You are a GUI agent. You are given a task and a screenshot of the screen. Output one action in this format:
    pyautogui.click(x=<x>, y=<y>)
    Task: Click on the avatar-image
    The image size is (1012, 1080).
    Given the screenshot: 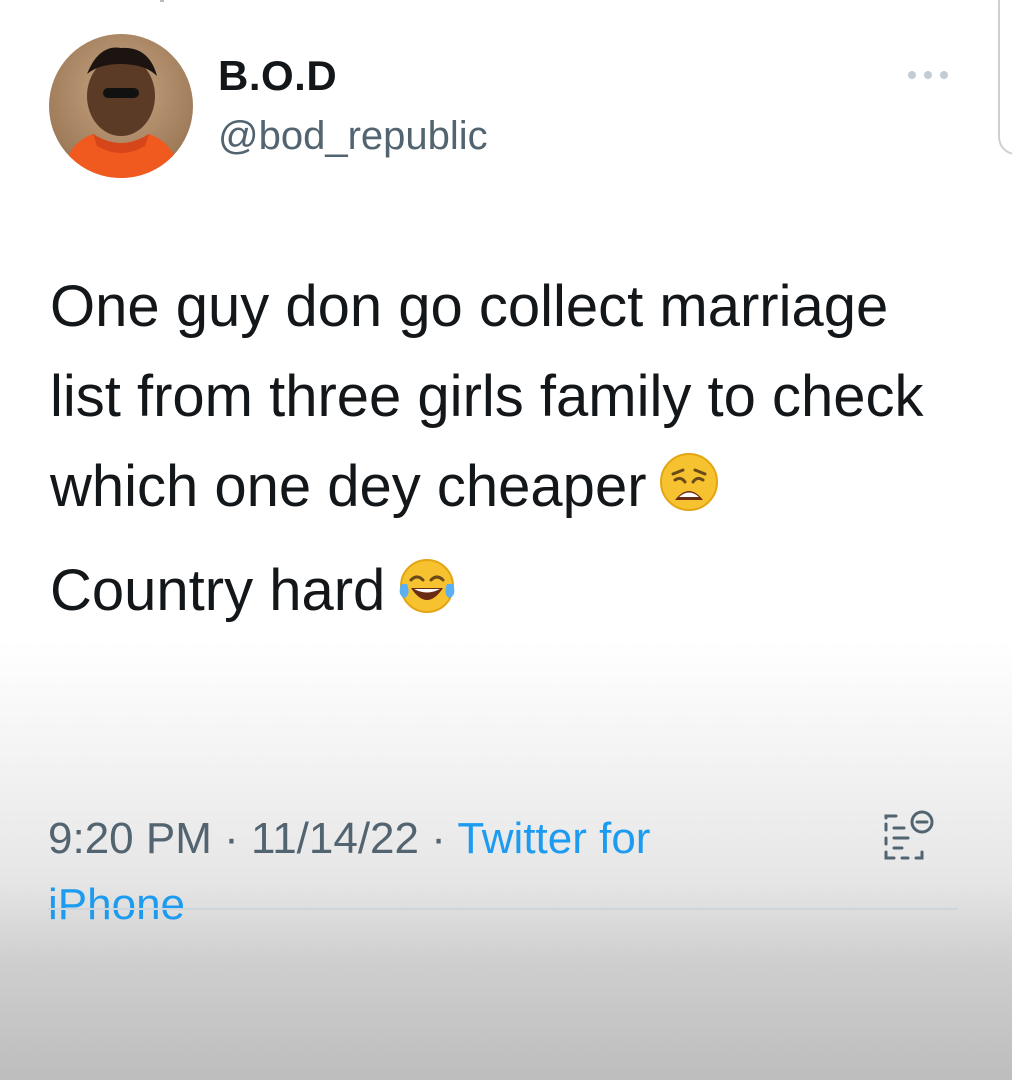 What is the action you would take?
    pyautogui.click(x=122, y=112)
    